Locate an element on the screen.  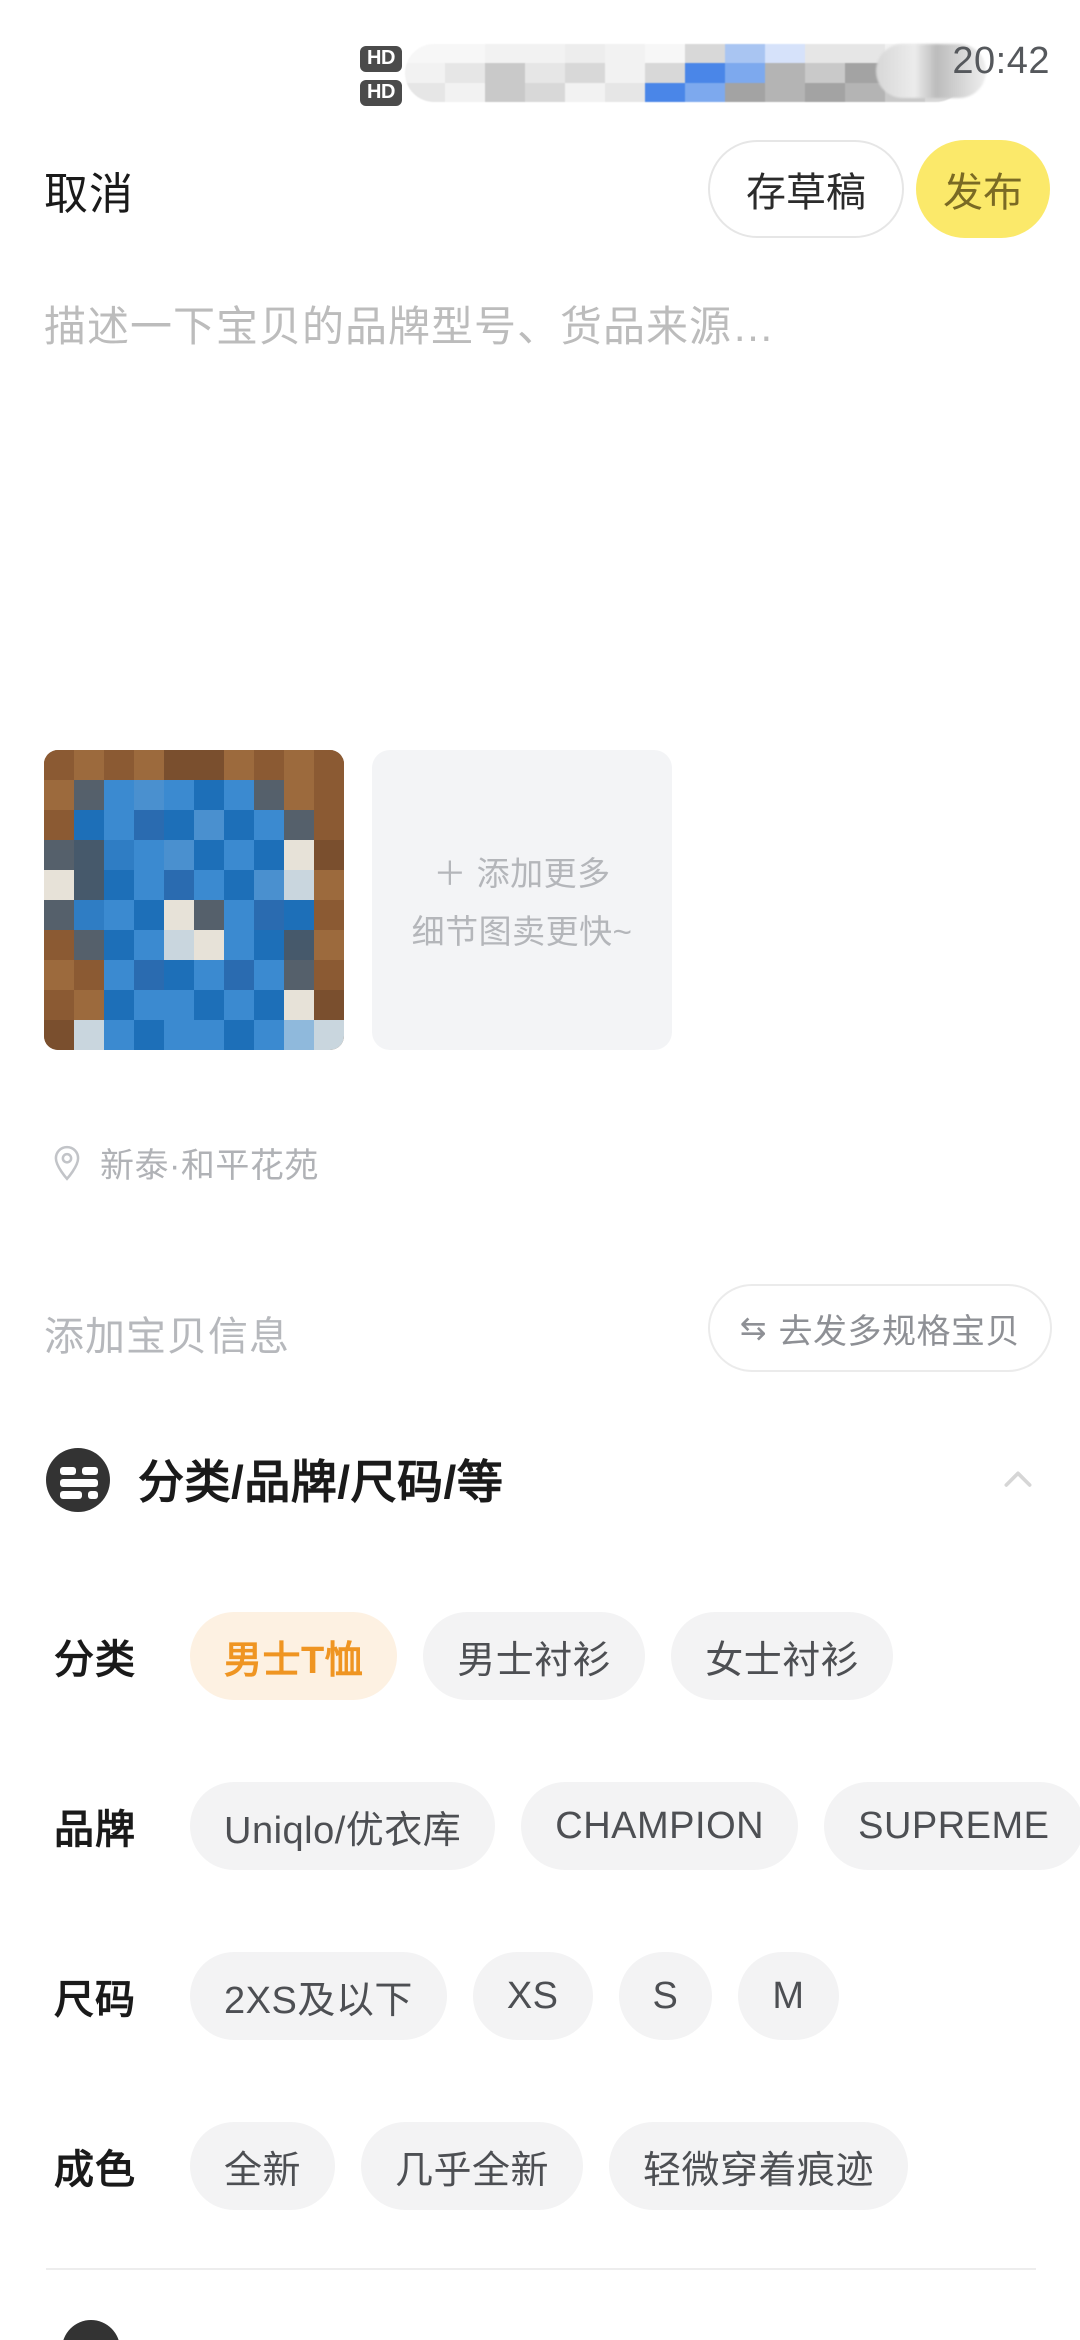
option-chip: 男士T恤 is located at coordinates (294, 1656).